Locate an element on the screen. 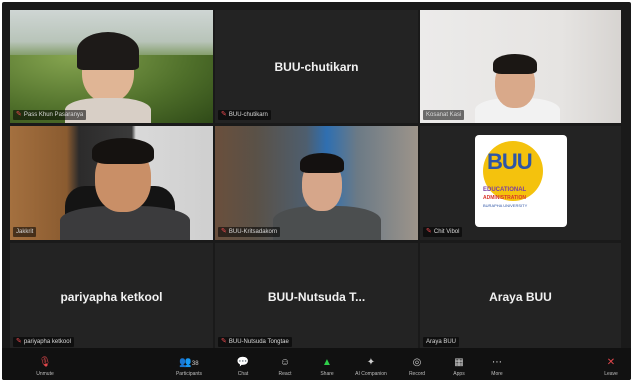 The image size is (633, 382). mic-muted-icon: 🎙 is located at coordinates (45, 362).